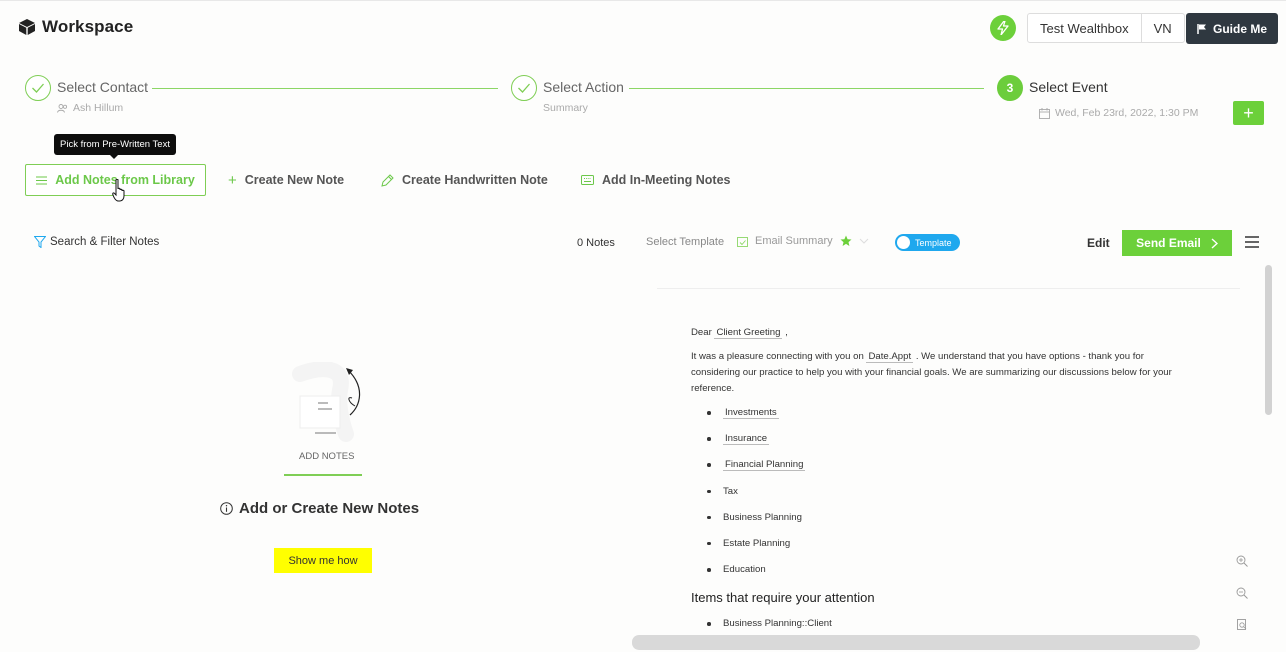 The image size is (1286, 652). I want to click on keyboard-icon, so click(587, 180).